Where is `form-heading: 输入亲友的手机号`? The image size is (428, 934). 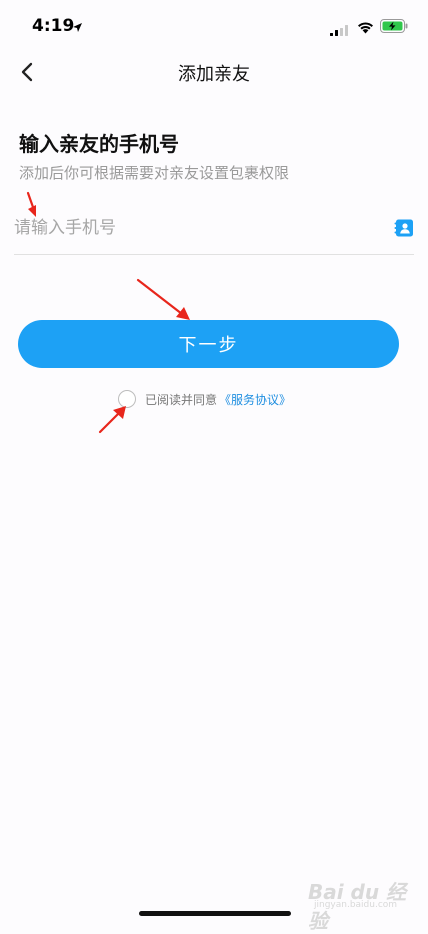
form-heading: 输入亲友的手机号 is located at coordinates (99, 144).